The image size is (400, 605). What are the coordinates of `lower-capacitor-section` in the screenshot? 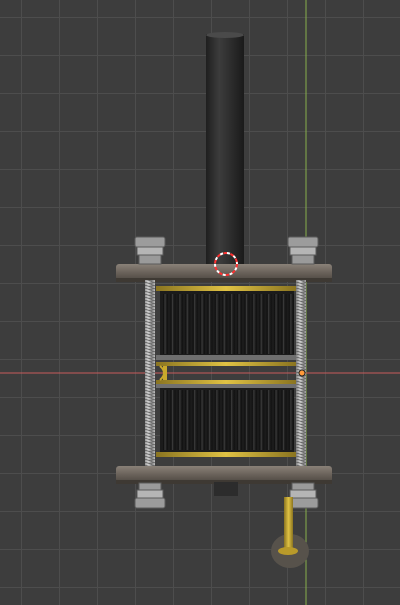 It's located at (226, 420).